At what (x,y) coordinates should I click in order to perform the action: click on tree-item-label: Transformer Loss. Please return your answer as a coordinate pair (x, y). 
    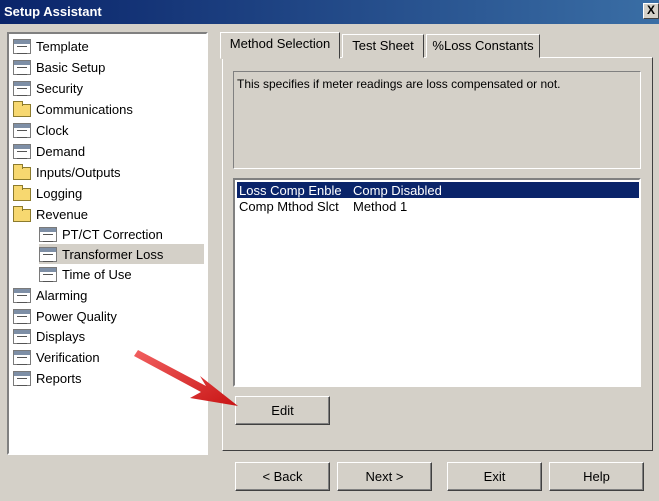
    Looking at the image, I should click on (113, 254).